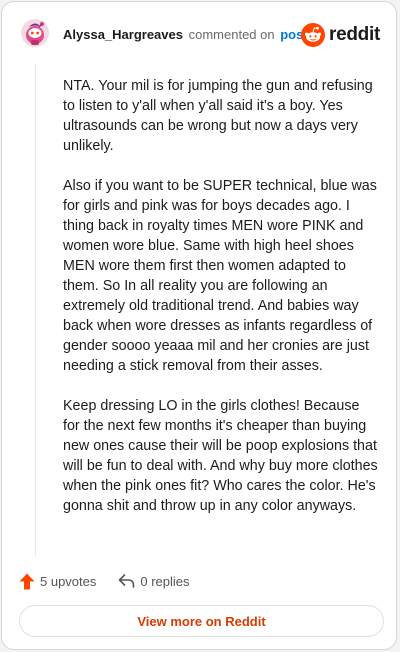 This screenshot has height=652, width=400. What do you see at coordinates (185, 34) in the screenshot?
I see `comment-meta: Alyssa_Hargreaves commented on post` at bounding box center [185, 34].